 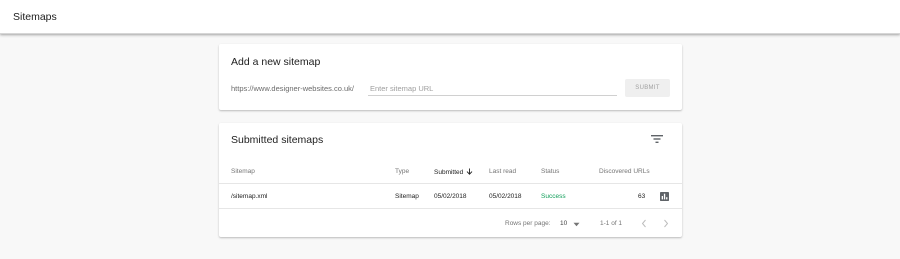 I want to click on chevron-down-icon, so click(x=576, y=224).